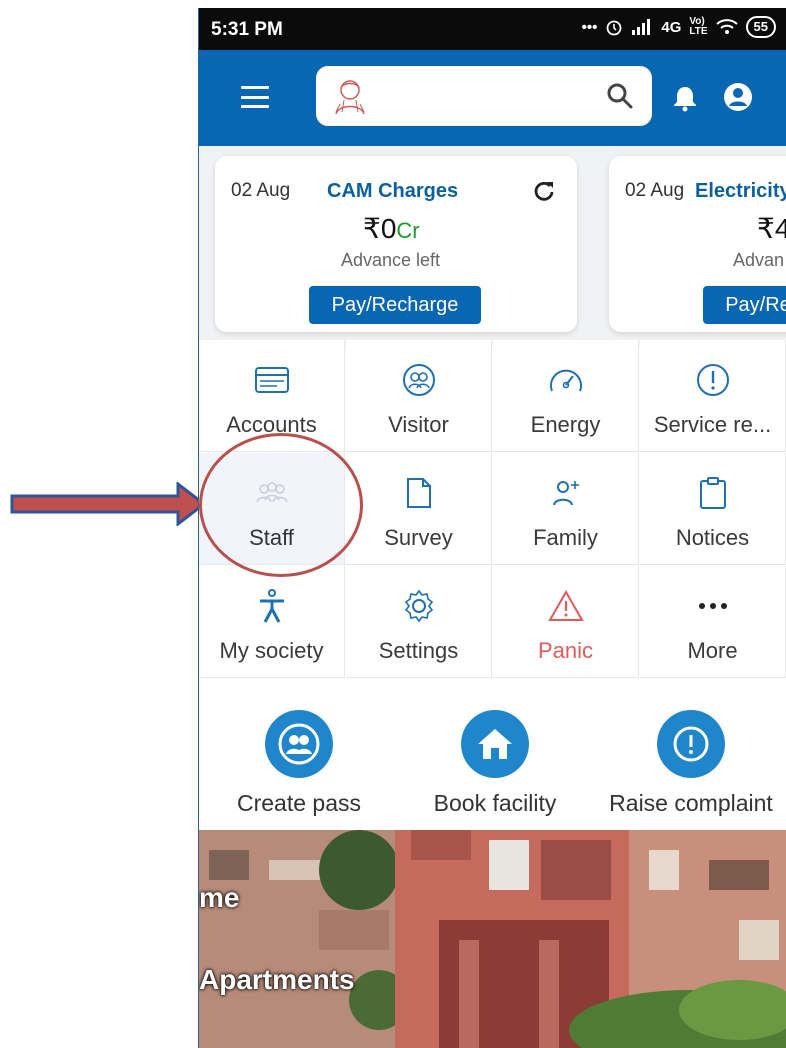  What do you see at coordinates (219, 897) in the screenshot?
I see `banner-text-line1: me` at bounding box center [219, 897].